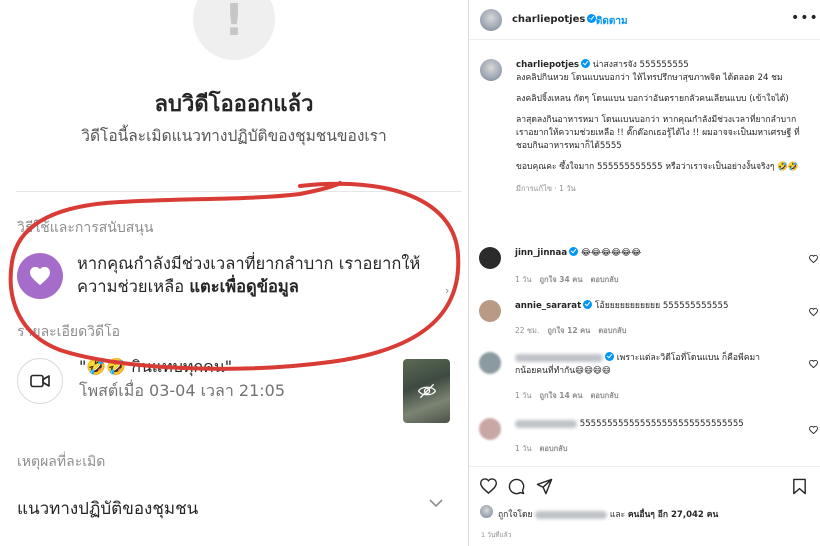 The height and width of the screenshot is (546, 820). What do you see at coordinates (40, 381) in the screenshot?
I see `video-camera-icon` at bounding box center [40, 381].